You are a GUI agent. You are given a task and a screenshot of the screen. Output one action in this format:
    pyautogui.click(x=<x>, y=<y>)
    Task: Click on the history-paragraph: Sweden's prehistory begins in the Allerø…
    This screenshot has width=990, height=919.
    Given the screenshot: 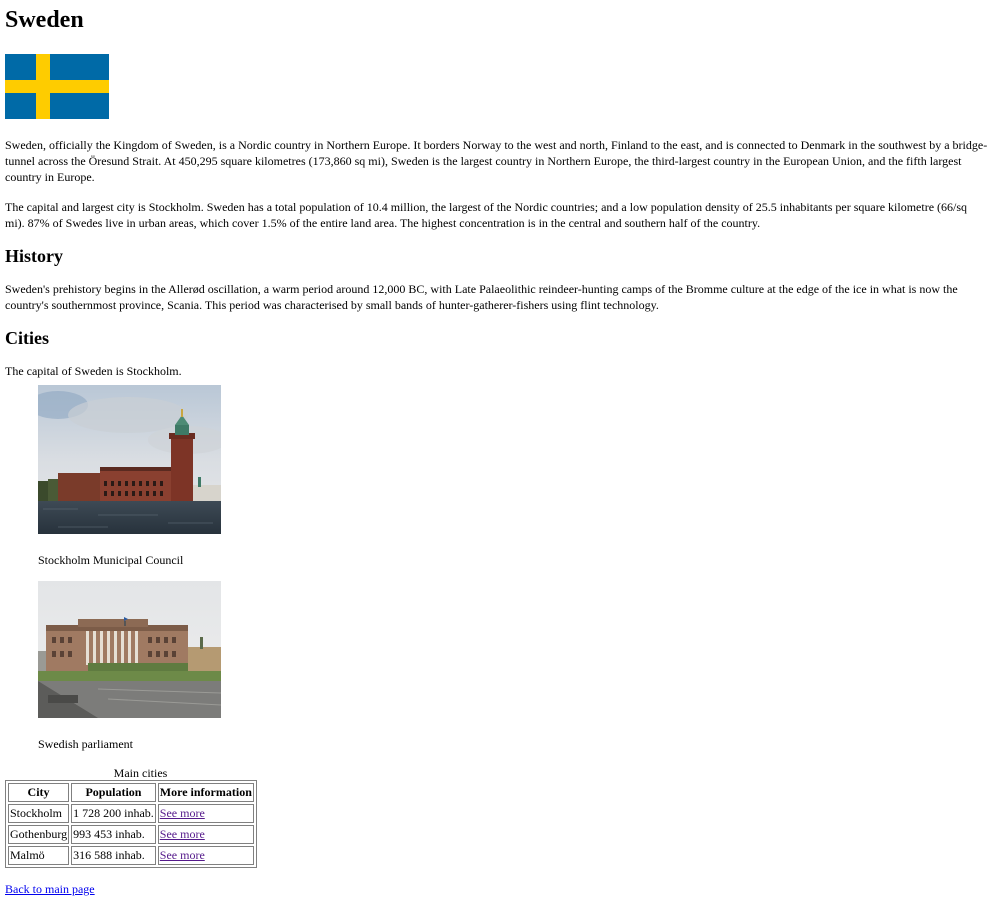 What is the action you would take?
    pyautogui.click(x=481, y=297)
    